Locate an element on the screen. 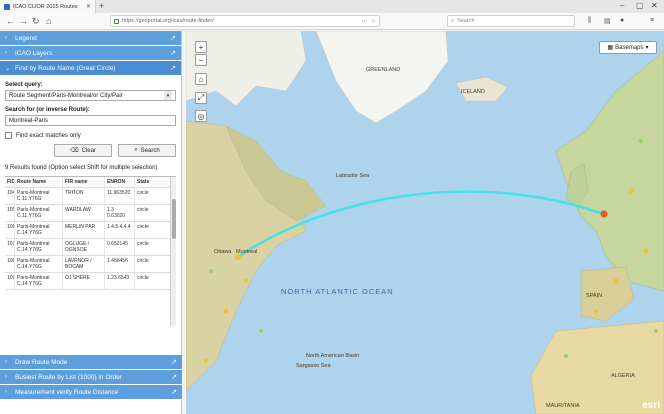  tab-title: ICAO CLIOR 2015 Routes is located at coordinates (45, 6).